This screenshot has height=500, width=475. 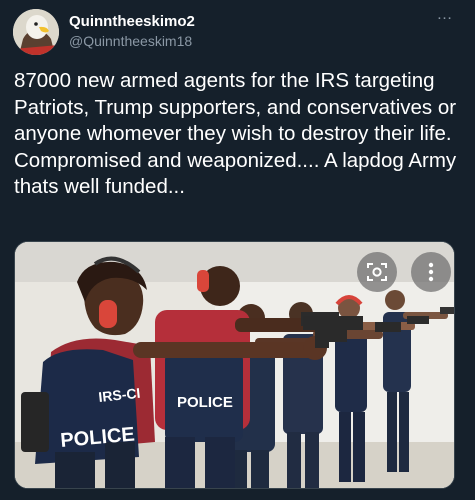 I want to click on user-handle: @Quinntheeskim18, so click(x=130, y=41).